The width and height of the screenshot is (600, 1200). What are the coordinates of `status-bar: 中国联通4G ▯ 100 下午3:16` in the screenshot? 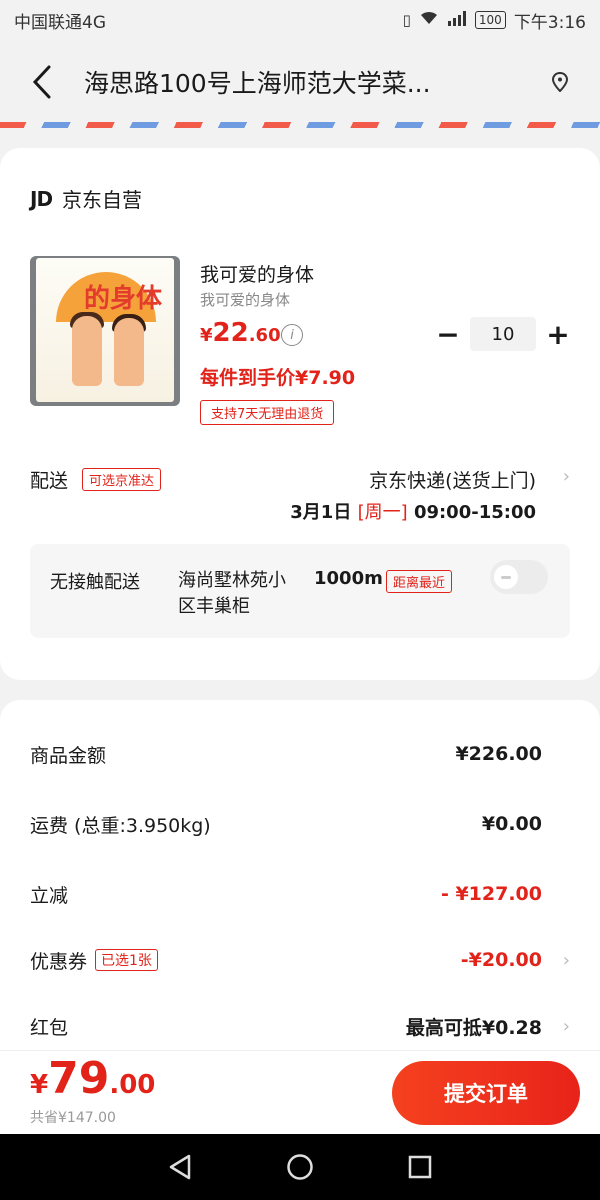 It's located at (300, 20).